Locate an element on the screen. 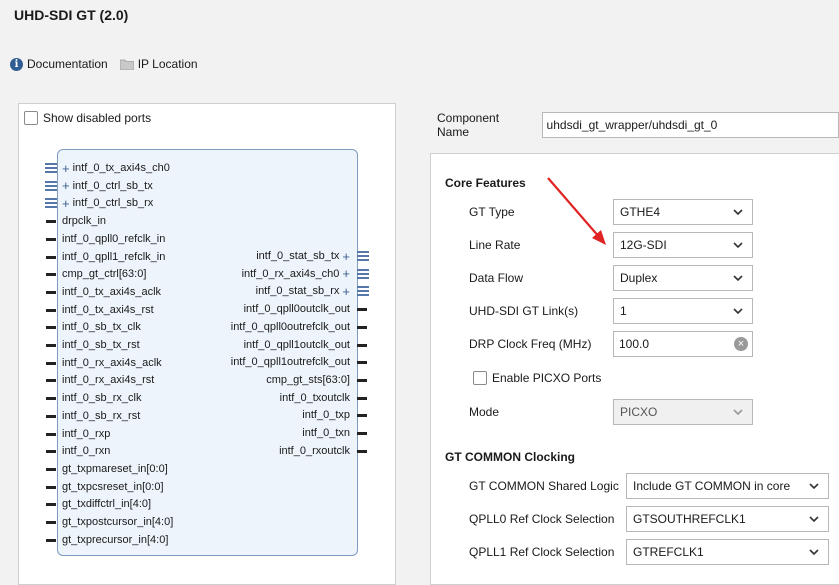  toolbar: i Documentation IP Location is located at coordinates (104, 64).